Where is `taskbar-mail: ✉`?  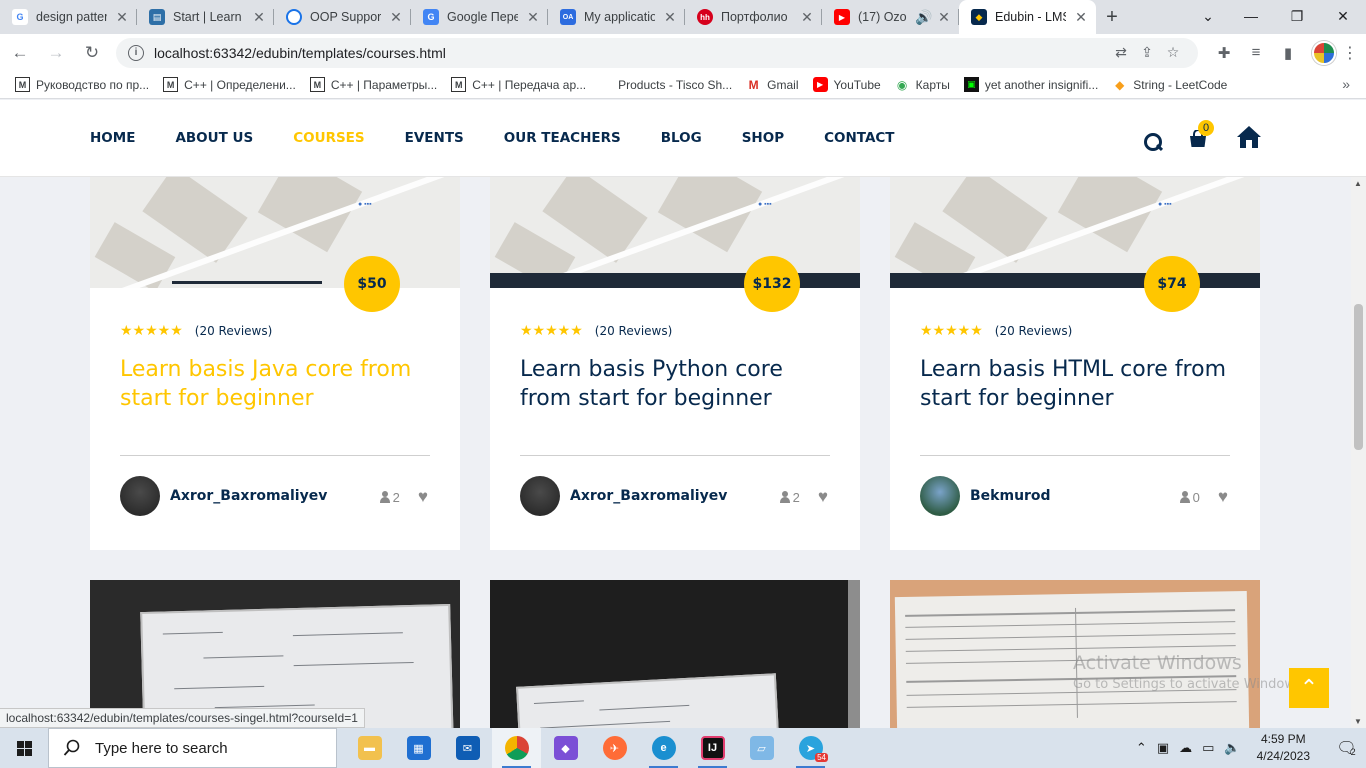 taskbar-mail: ✉ is located at coordinates (467, 748).